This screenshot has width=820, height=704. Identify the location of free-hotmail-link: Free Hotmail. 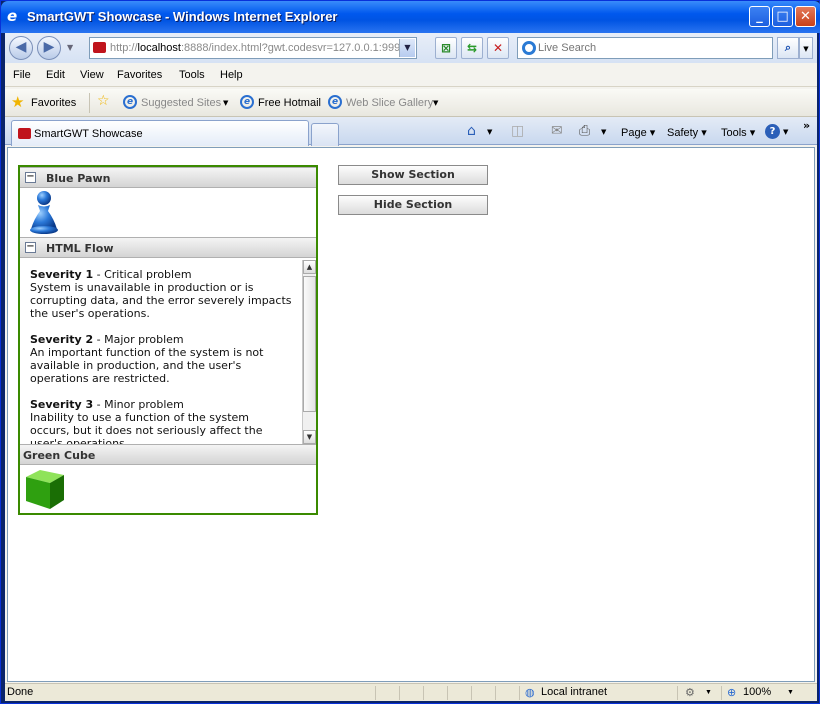
(289, 103).